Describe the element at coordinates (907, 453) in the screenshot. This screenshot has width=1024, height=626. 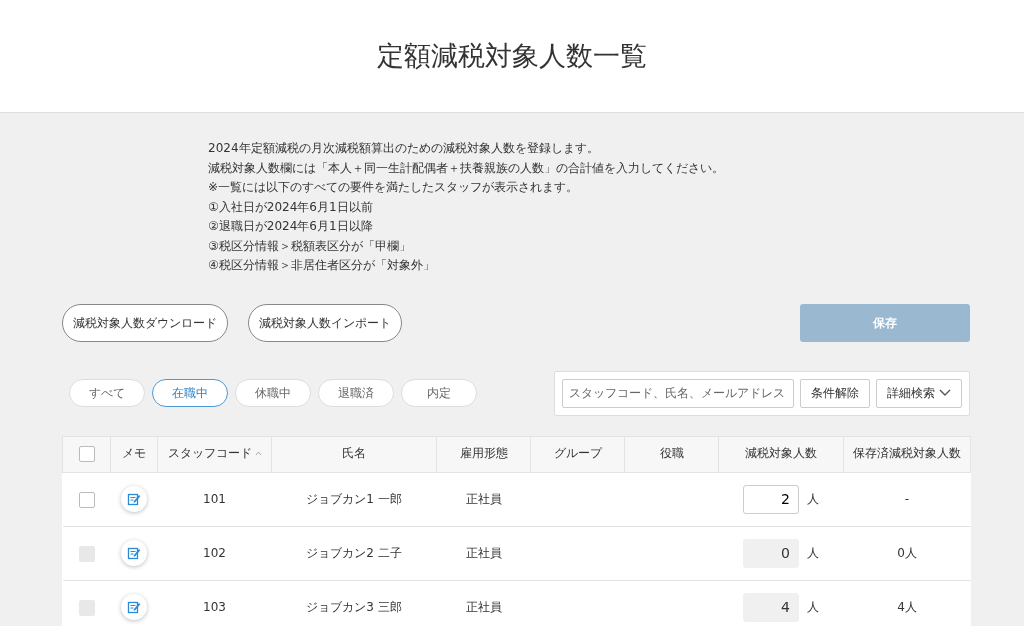
I see `column-header: 保存済減税対象人数` at that location.